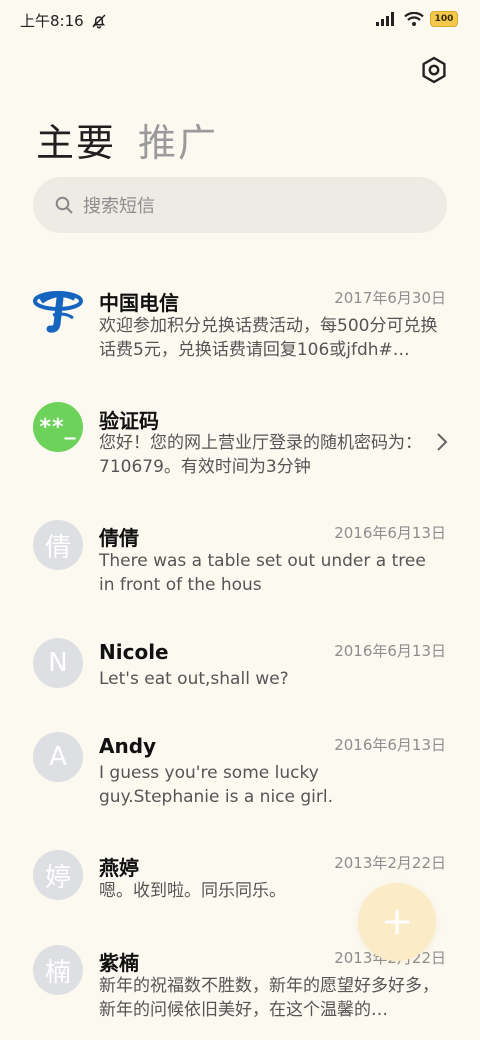  What do you see at coordinates (134, 652) in the screenshot?
I see `conversation-name: Nicole` at bounding box center [134, 652].